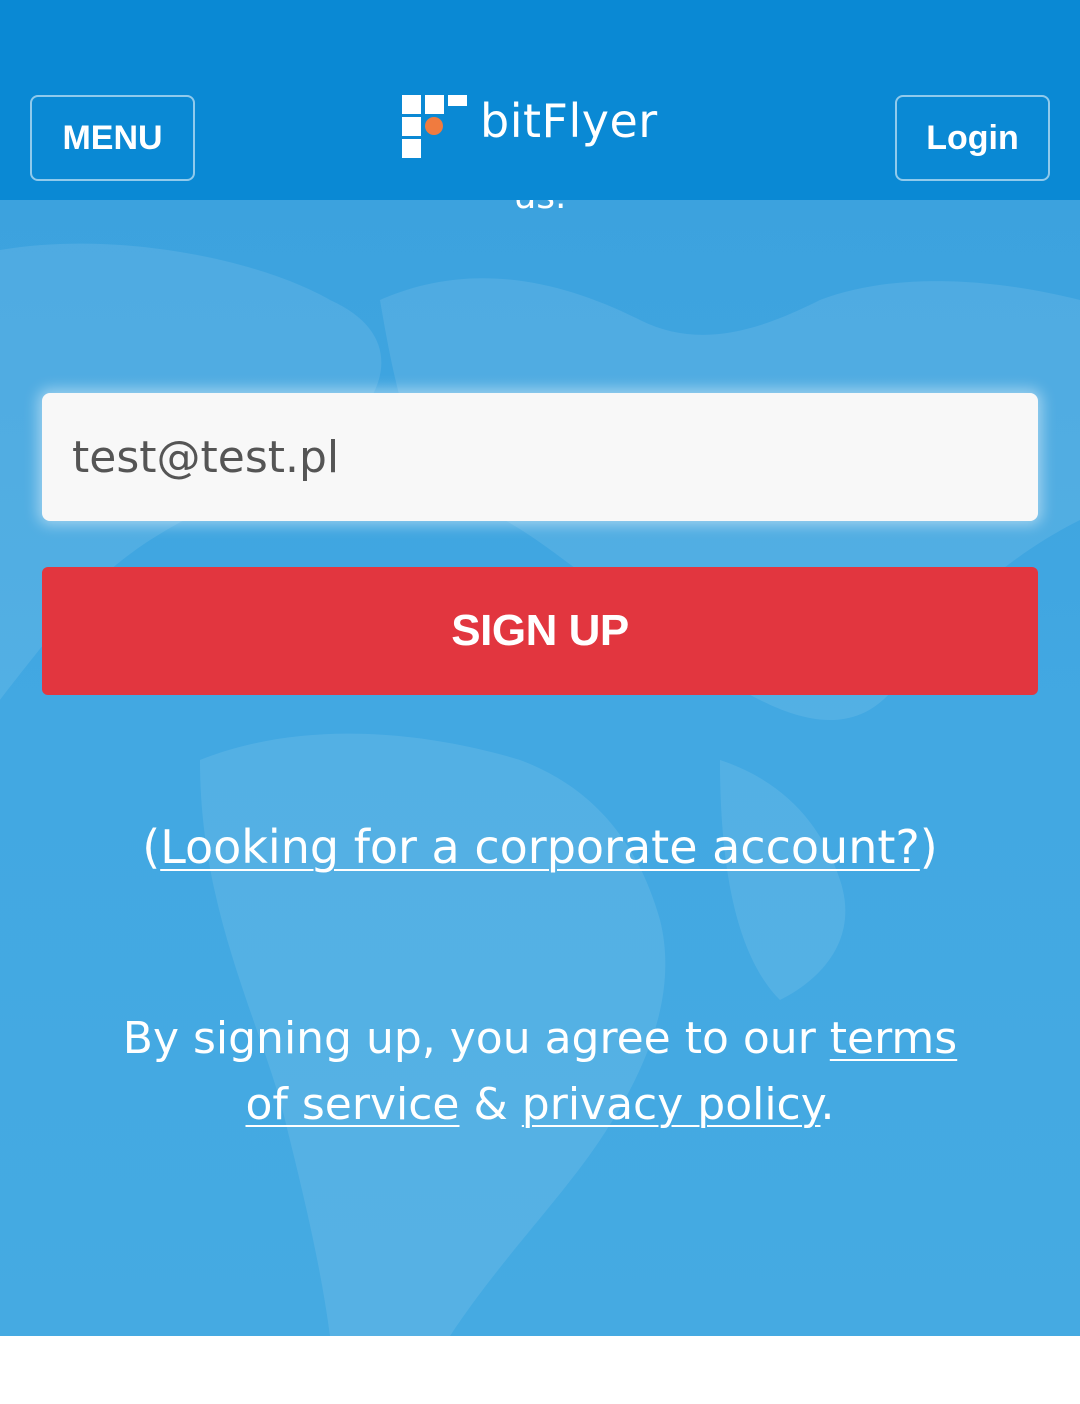 This screenshot has height=1404, width=1080. Describe the element at coordinates (540, 631) in the screenshot. I see `sign-up-button: SIGN UP` at that location.